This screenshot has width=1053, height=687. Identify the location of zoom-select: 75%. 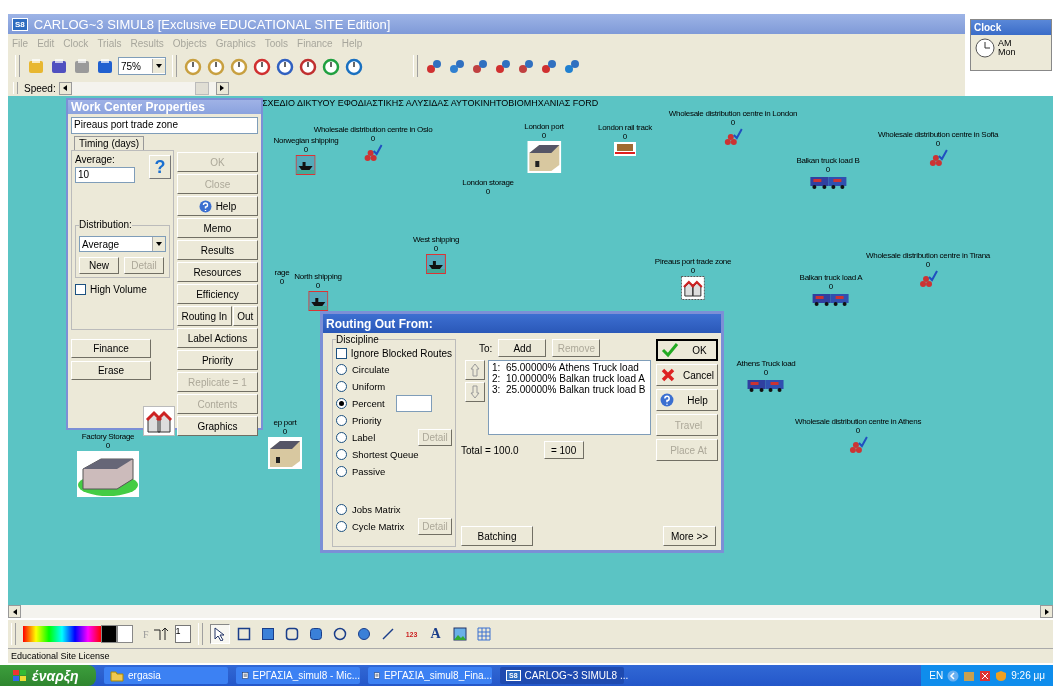
(142, 66).